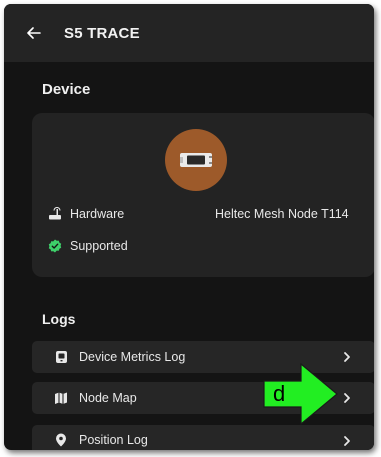 This screenshot has height=457, width=381. Describe the element at coordinates (66, 89) in the screenshot. I see `device-section-title: Device` at that location.